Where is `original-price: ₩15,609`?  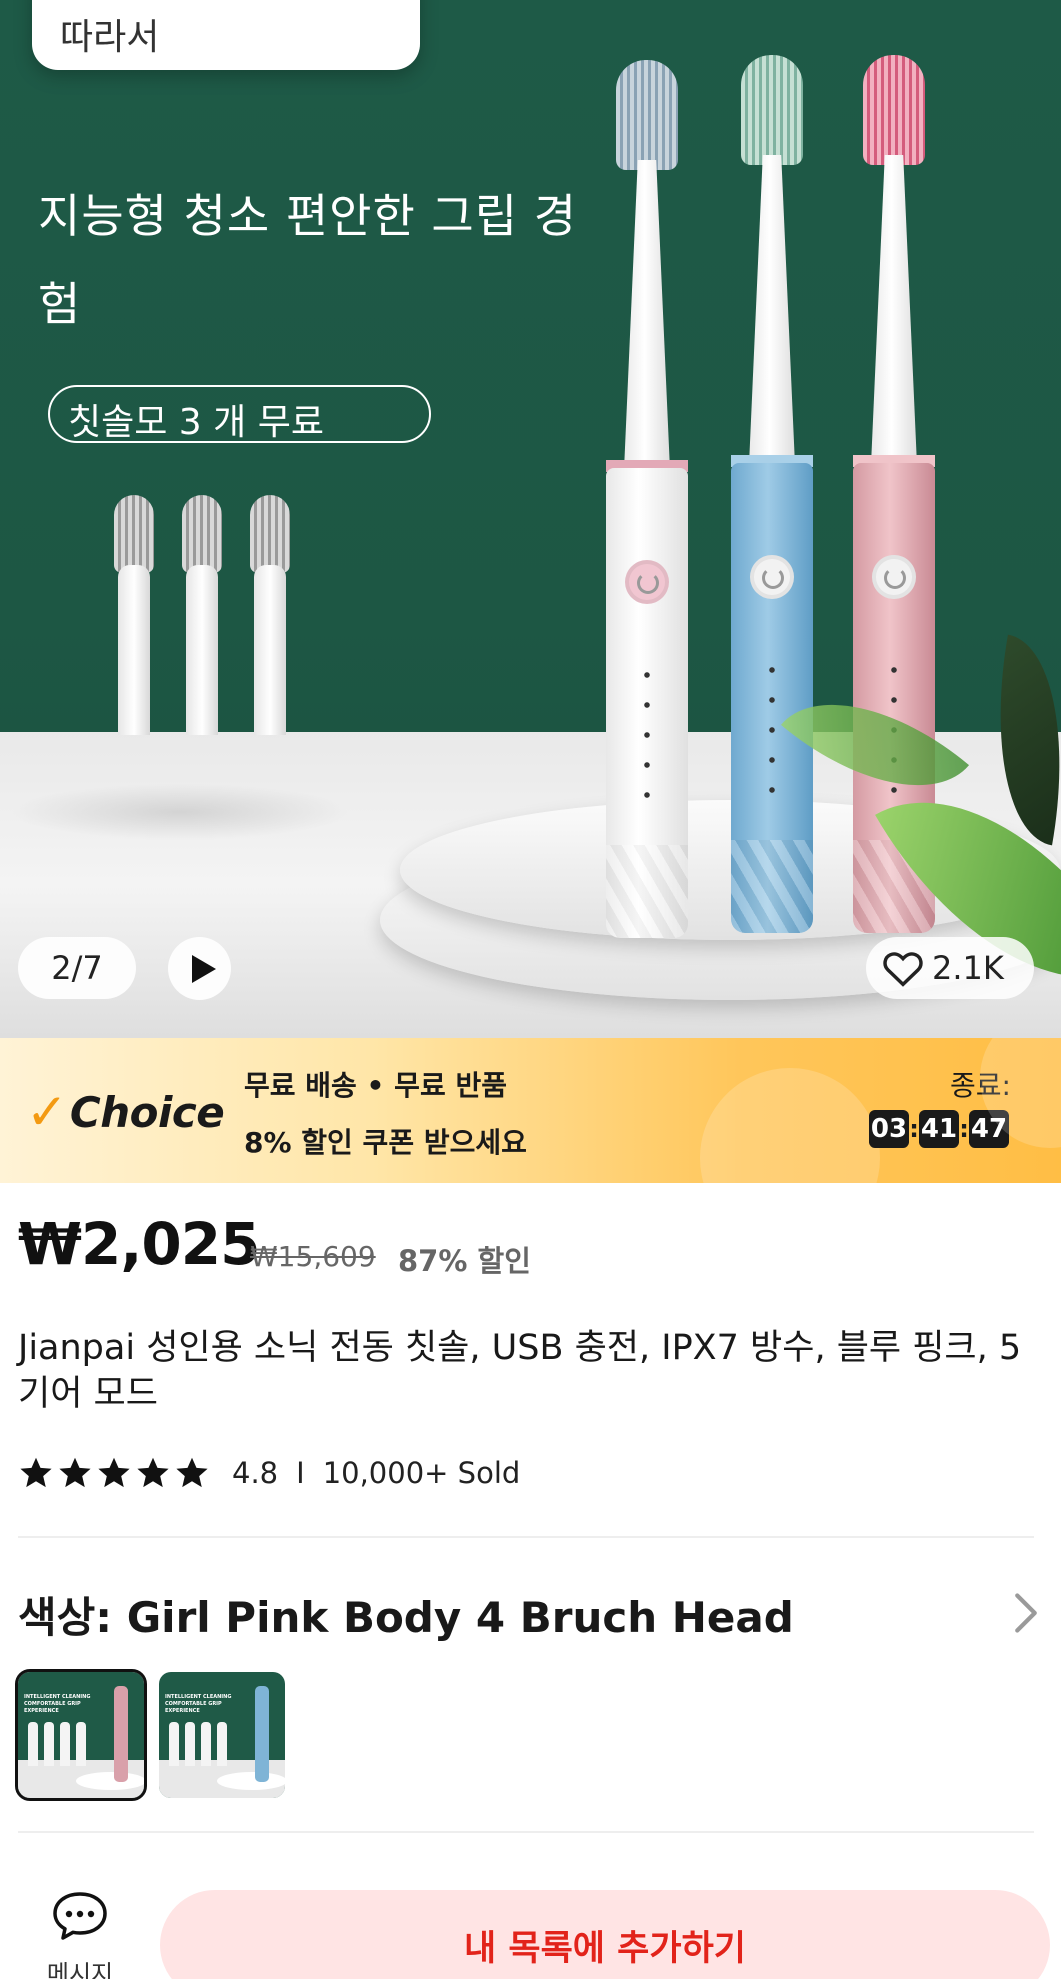 original-price: ₩15,609 is located at coordinates (313, 1256).